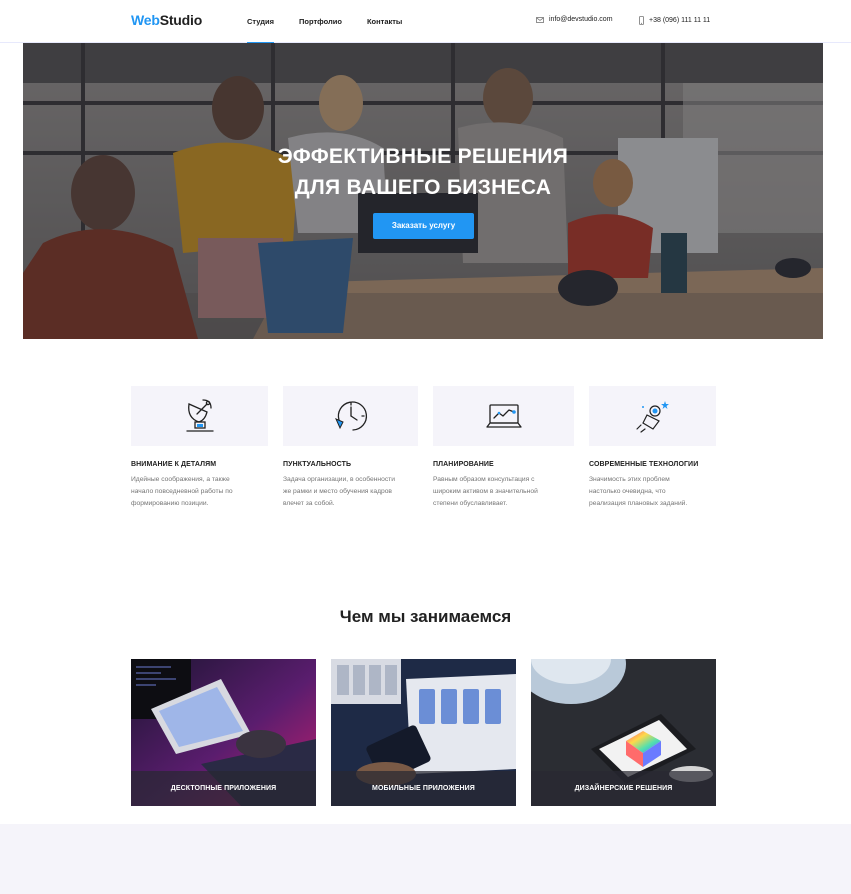 The image size is (851, 894). I want to click on feature-text-line: Значимость этих проблем, so click(629, 479).